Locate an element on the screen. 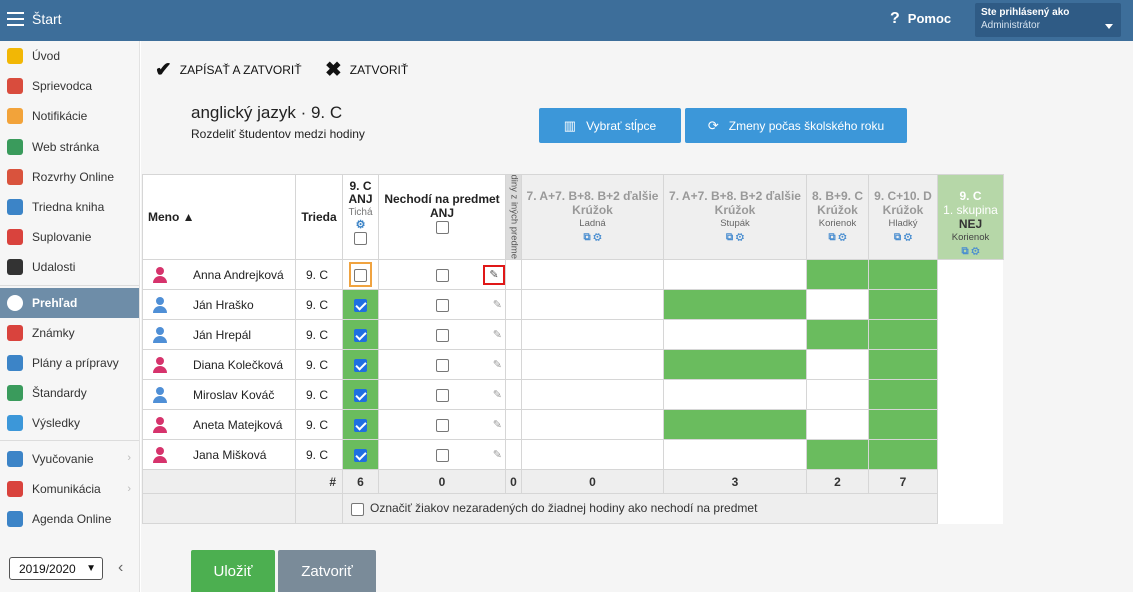 This screenshot has height=592, width=1133. sidebar-item-8: Prehľad is located at coordinates (69, 302).